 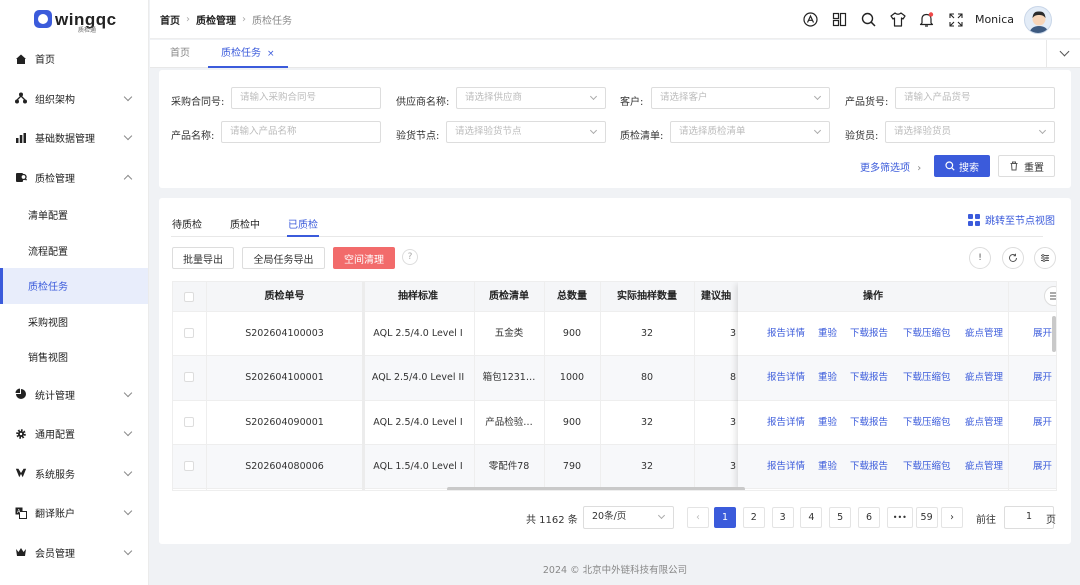 What do you see at coordinates (43, 19) in the screenshot?
I see `logo-icon` at bounding box center [43, 19].